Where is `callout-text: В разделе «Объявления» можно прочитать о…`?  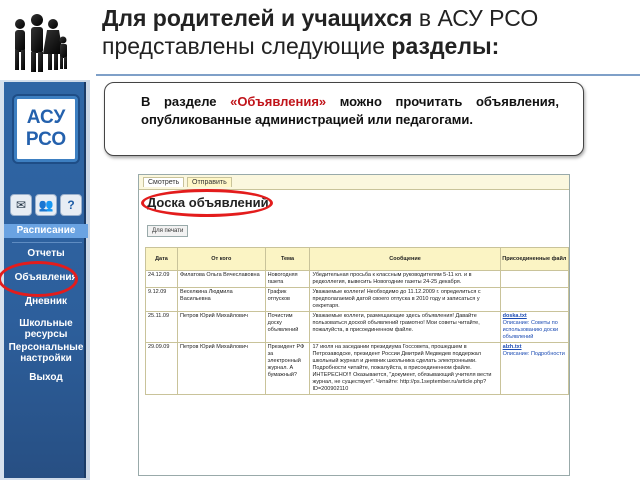 callout-text: В разделе «Объявления» можно прочитать о… is located at coordinates (350, 111).